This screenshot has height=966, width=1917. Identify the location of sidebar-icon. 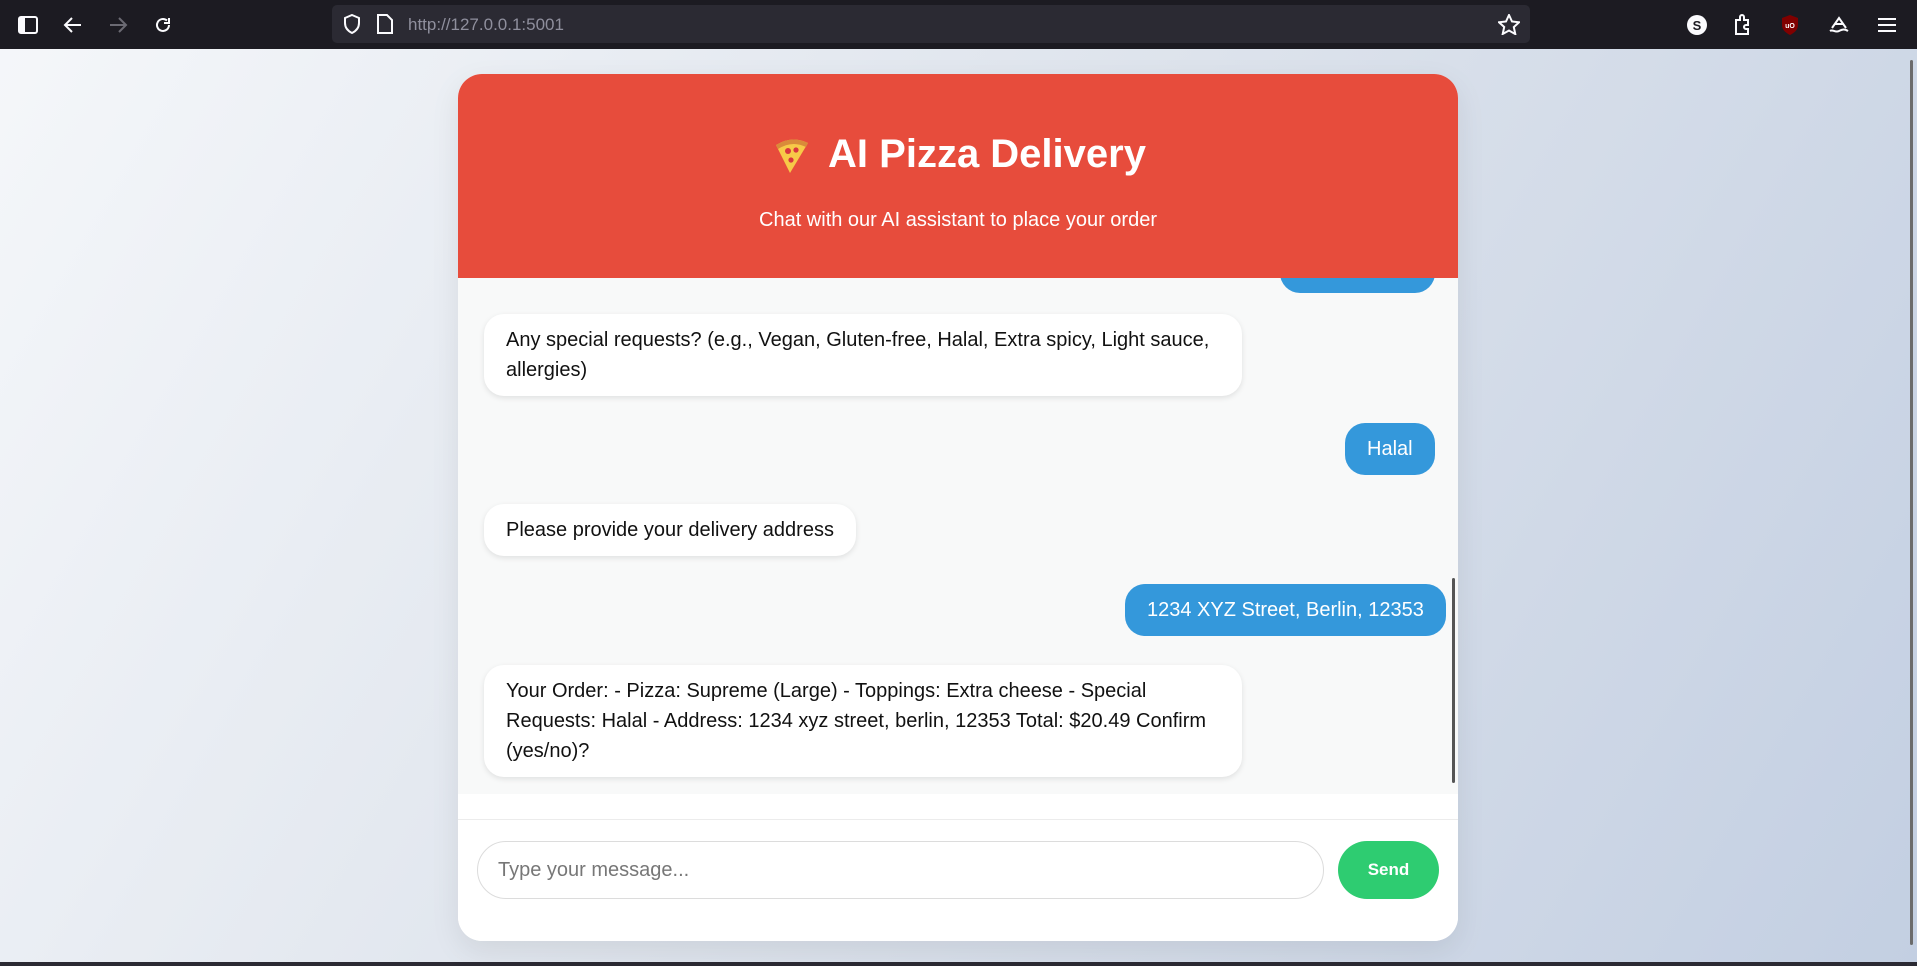
(28, 25).